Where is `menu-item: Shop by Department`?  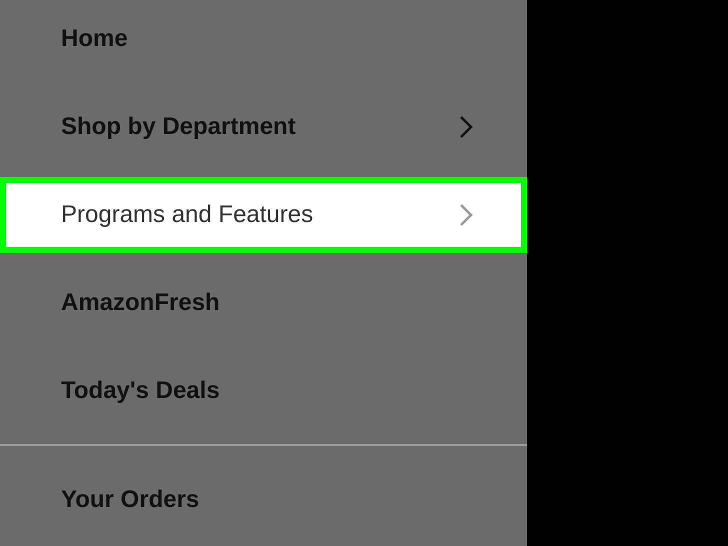 menu-item: Shop by Department is located at coordinates (263, 127).